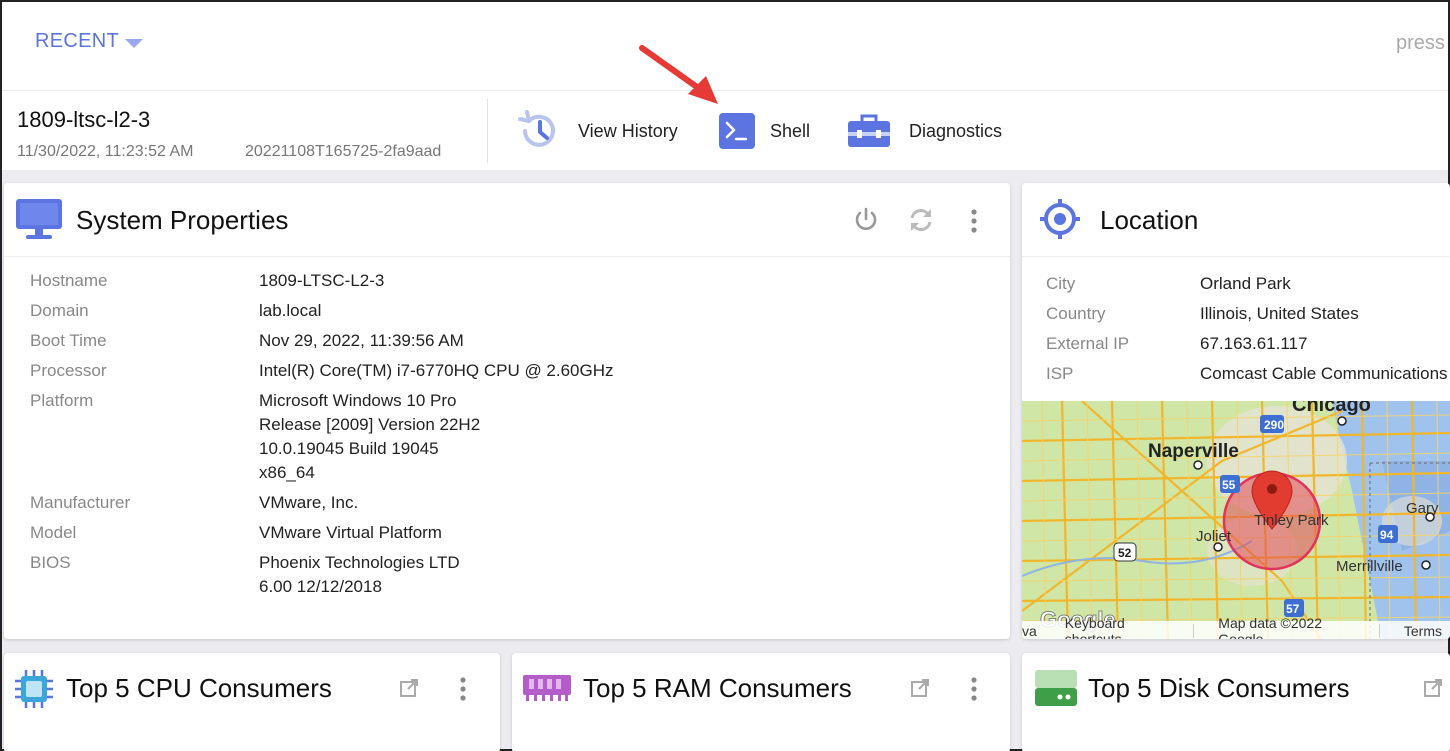 Image resolution: width=1450 pixels, height=751 pixels. Describe the element at coordinates (59, 310) in the screenshot. I see `property-key: Domain` at that location.